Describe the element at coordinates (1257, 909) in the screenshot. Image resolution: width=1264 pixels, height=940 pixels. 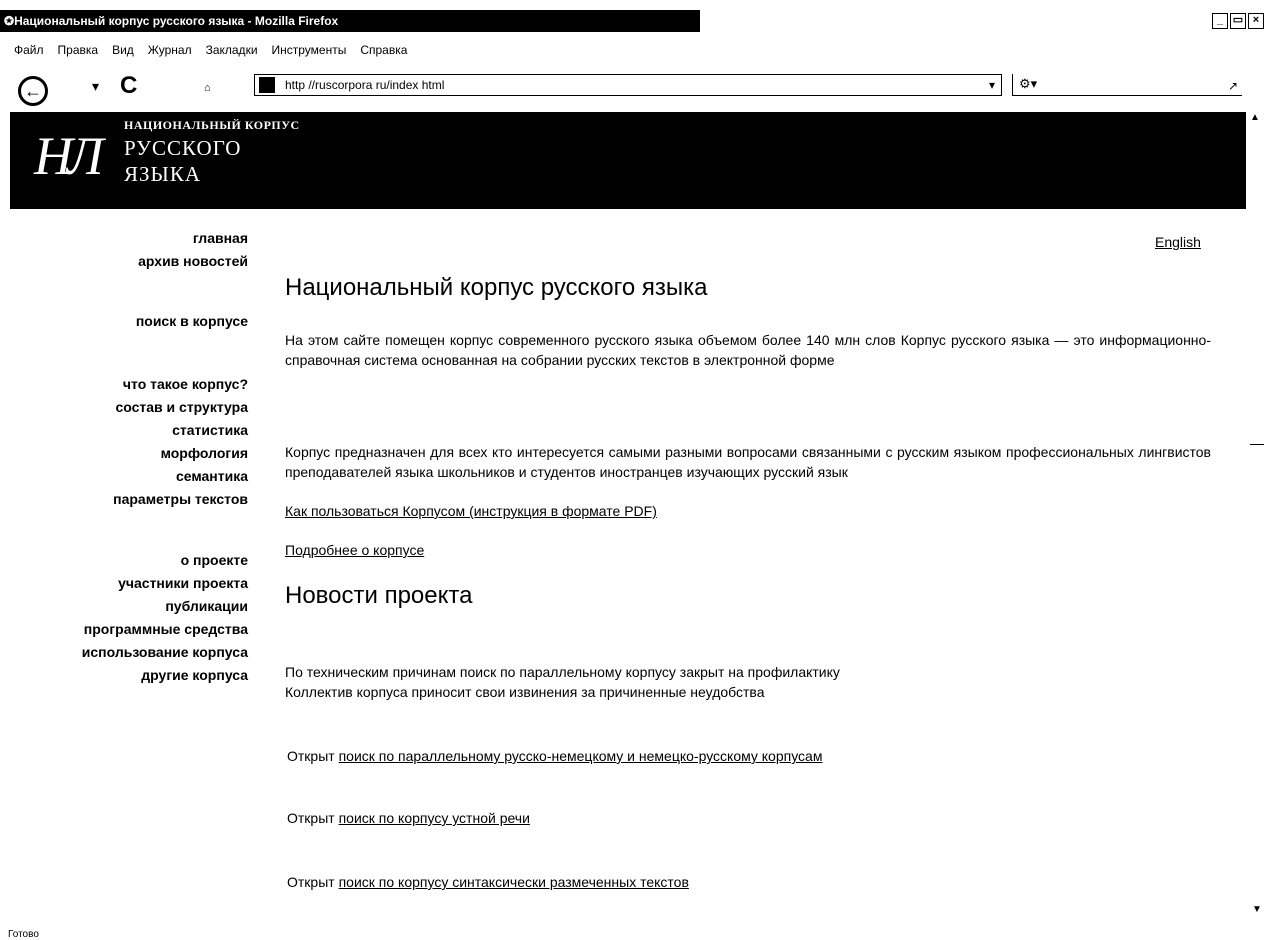
I see `scroll-down-icon: ▼` at that location.